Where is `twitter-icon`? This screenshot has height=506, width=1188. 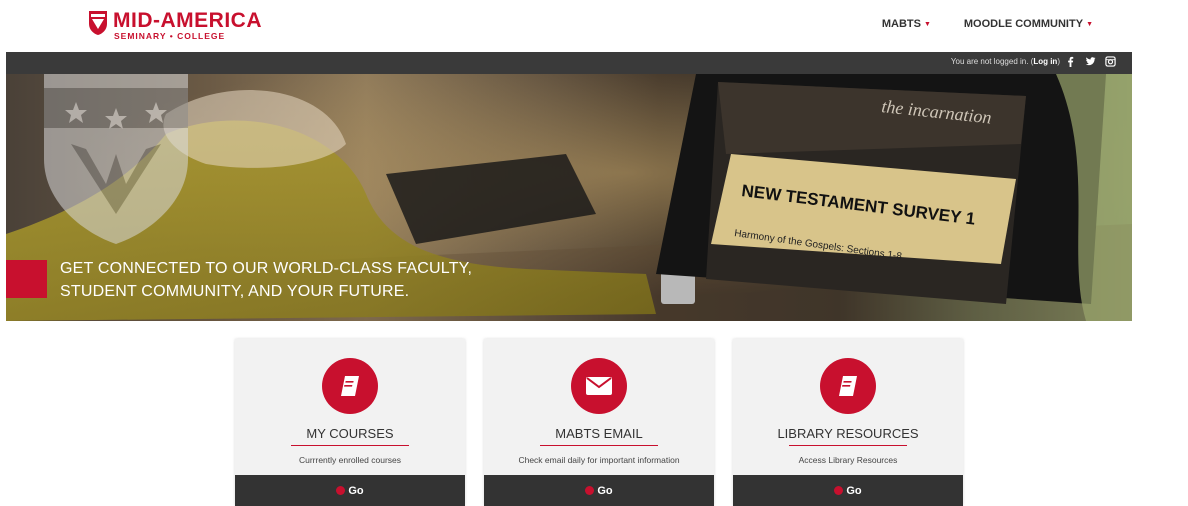 twitter-icon is located at coordinates (1090, 61).